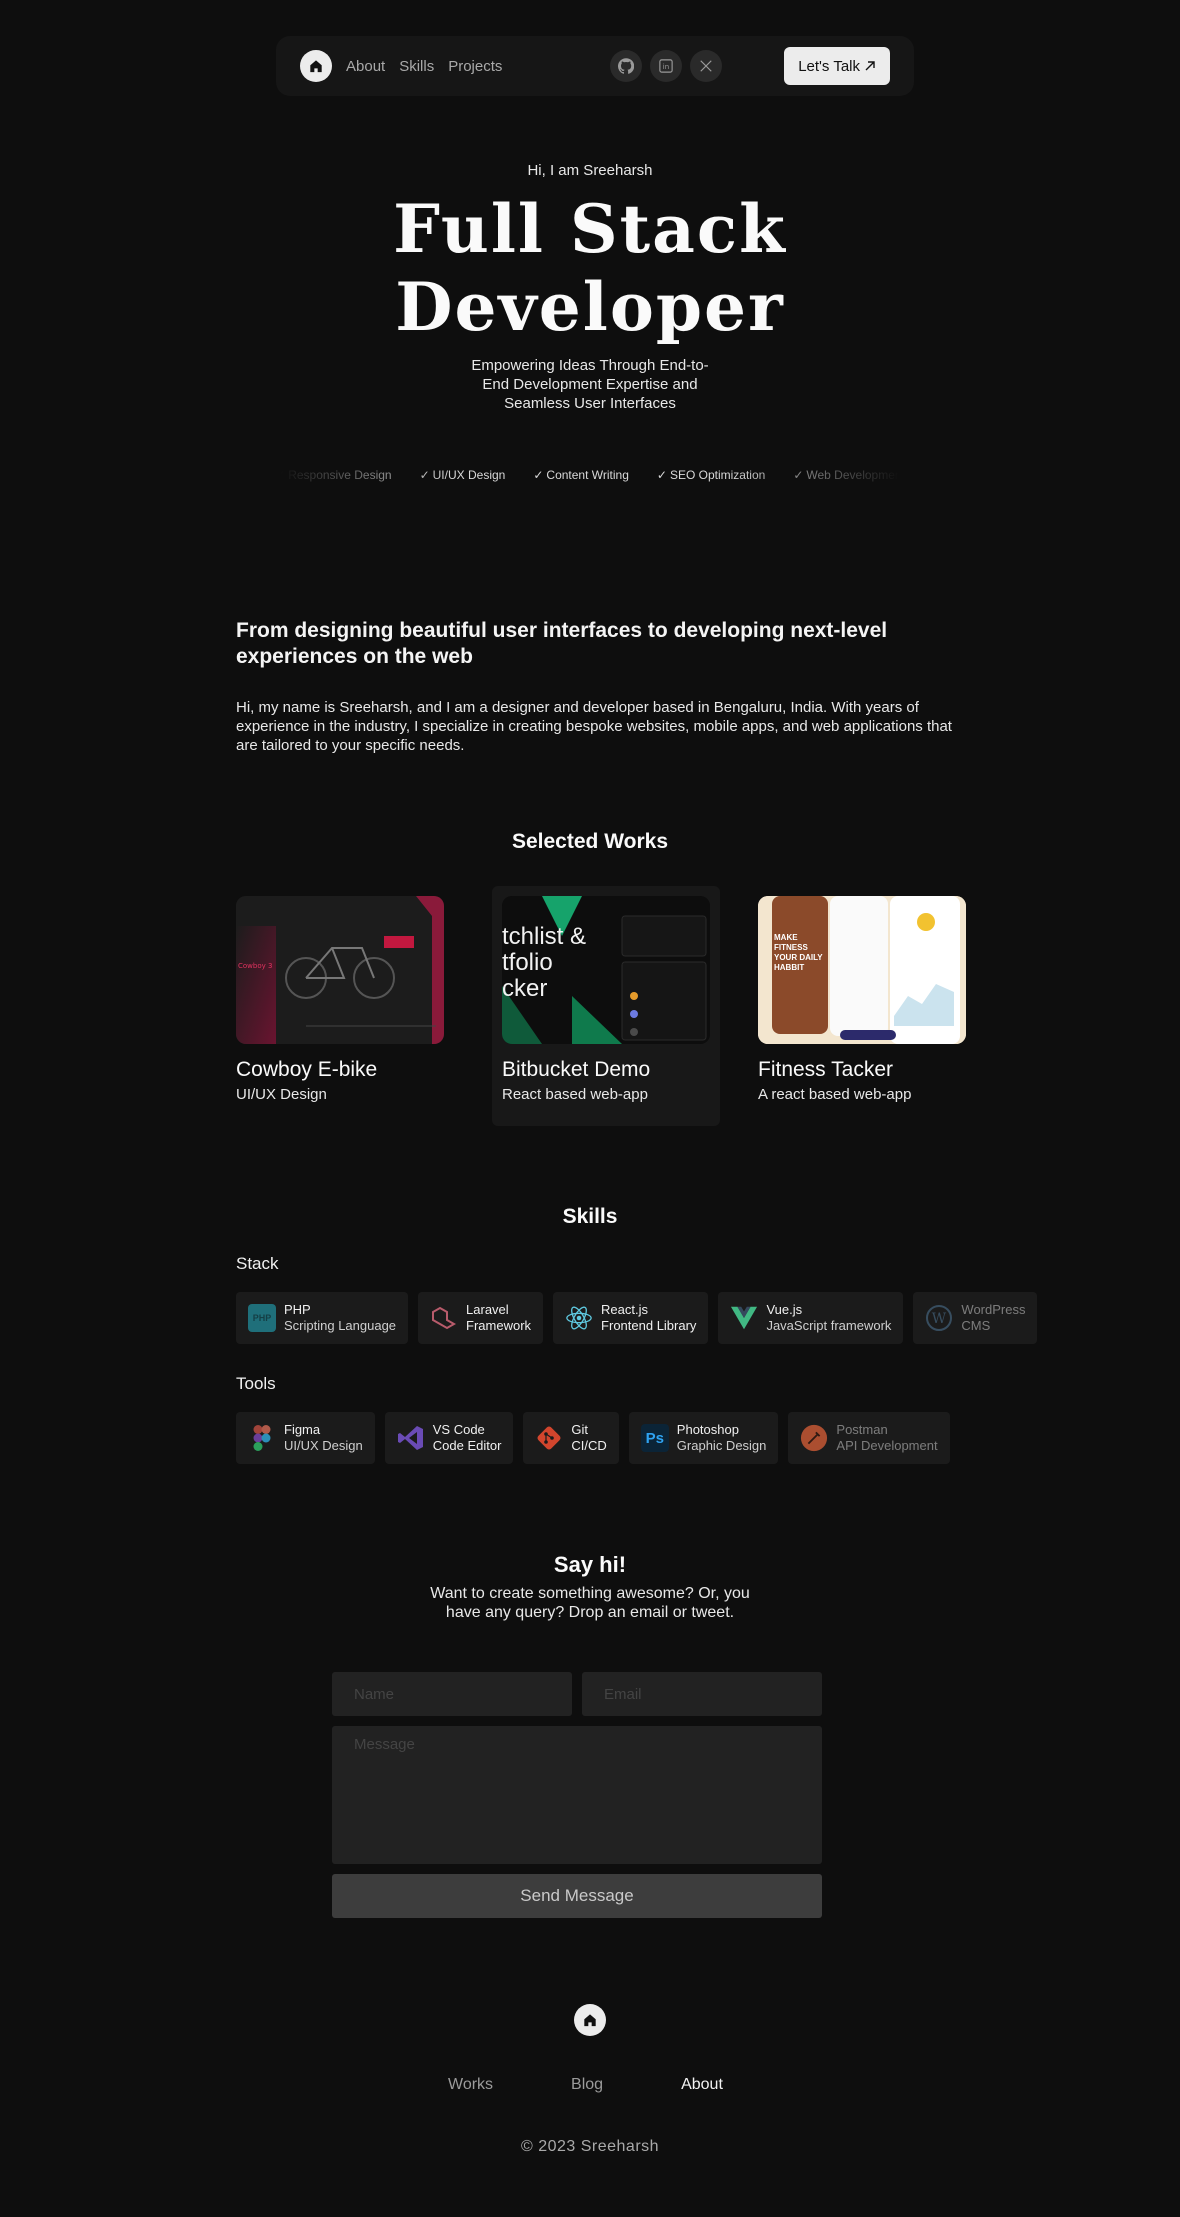  What do you see at coordinates (281, 1094) in the screenshot?
I see `work-subtitle: UI/UX Design` at bounding box center [281, 1094].